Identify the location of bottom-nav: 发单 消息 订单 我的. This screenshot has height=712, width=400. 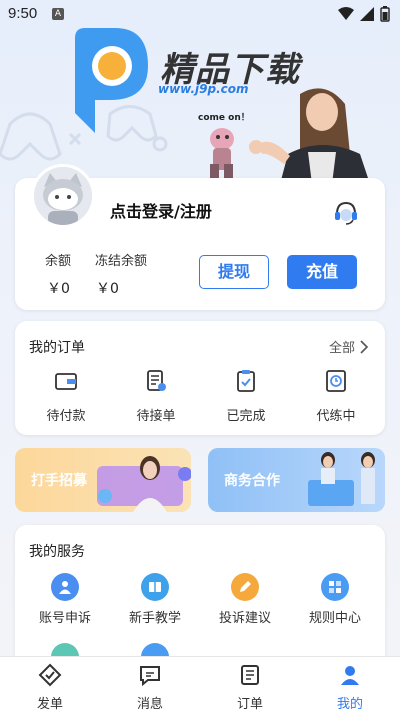
(200, 684).